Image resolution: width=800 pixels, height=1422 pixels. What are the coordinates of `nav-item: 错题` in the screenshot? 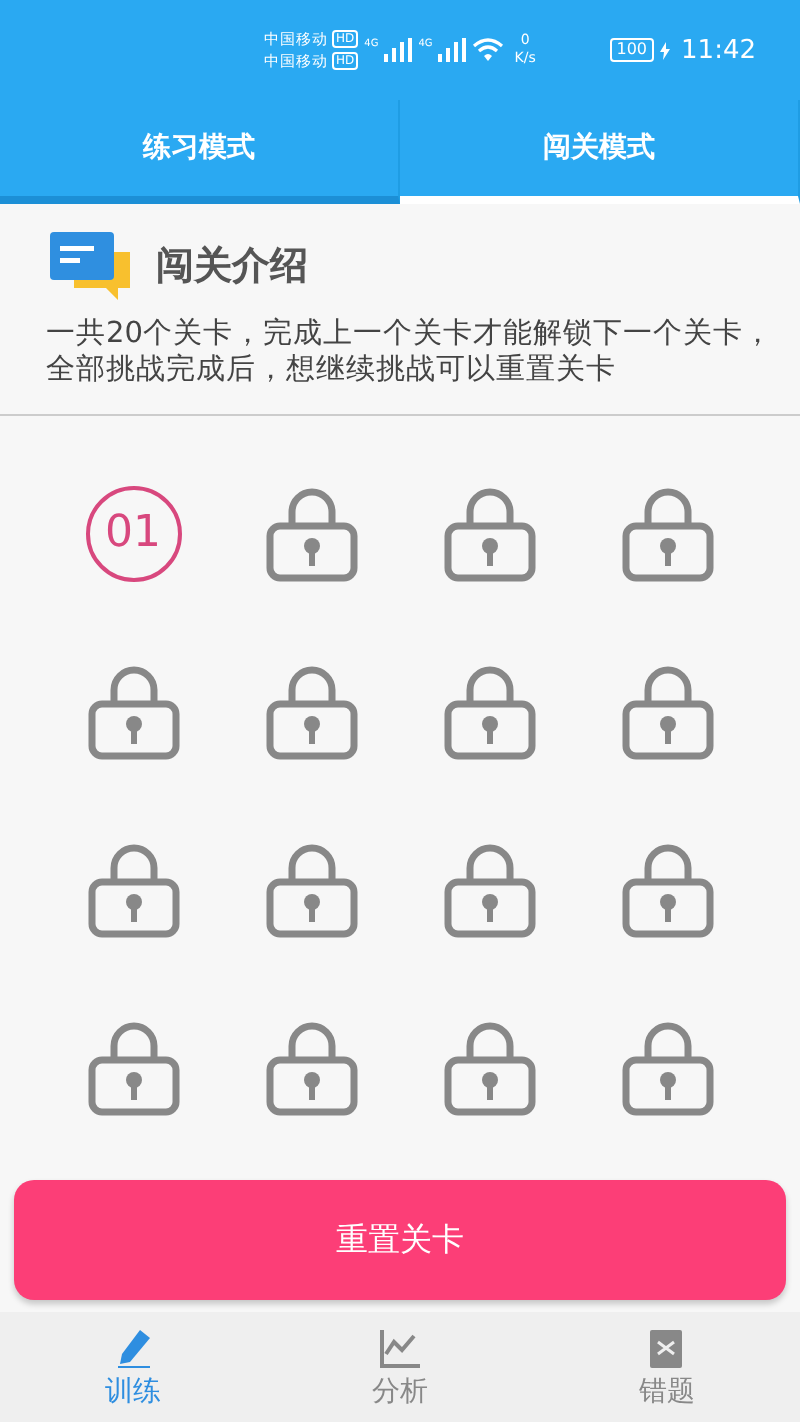 It's located at (666, 1367).